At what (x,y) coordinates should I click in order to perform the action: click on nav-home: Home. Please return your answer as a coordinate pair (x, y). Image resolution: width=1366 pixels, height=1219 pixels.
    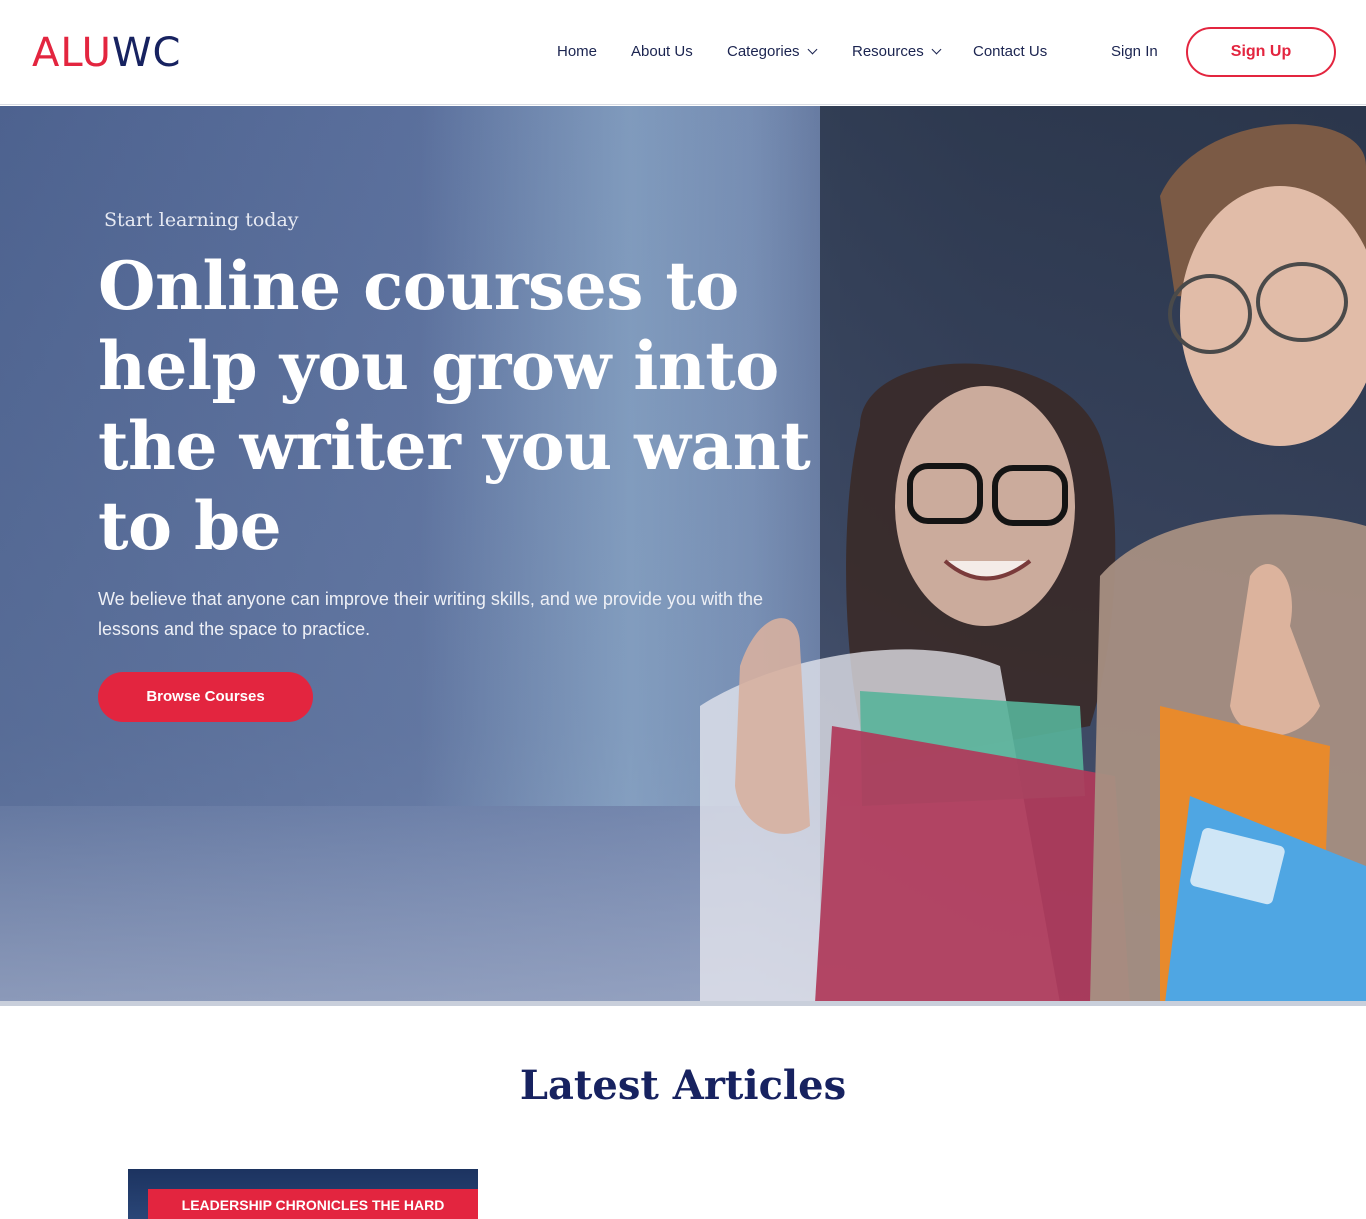
    Looking at the image, I should click on (577, 52).